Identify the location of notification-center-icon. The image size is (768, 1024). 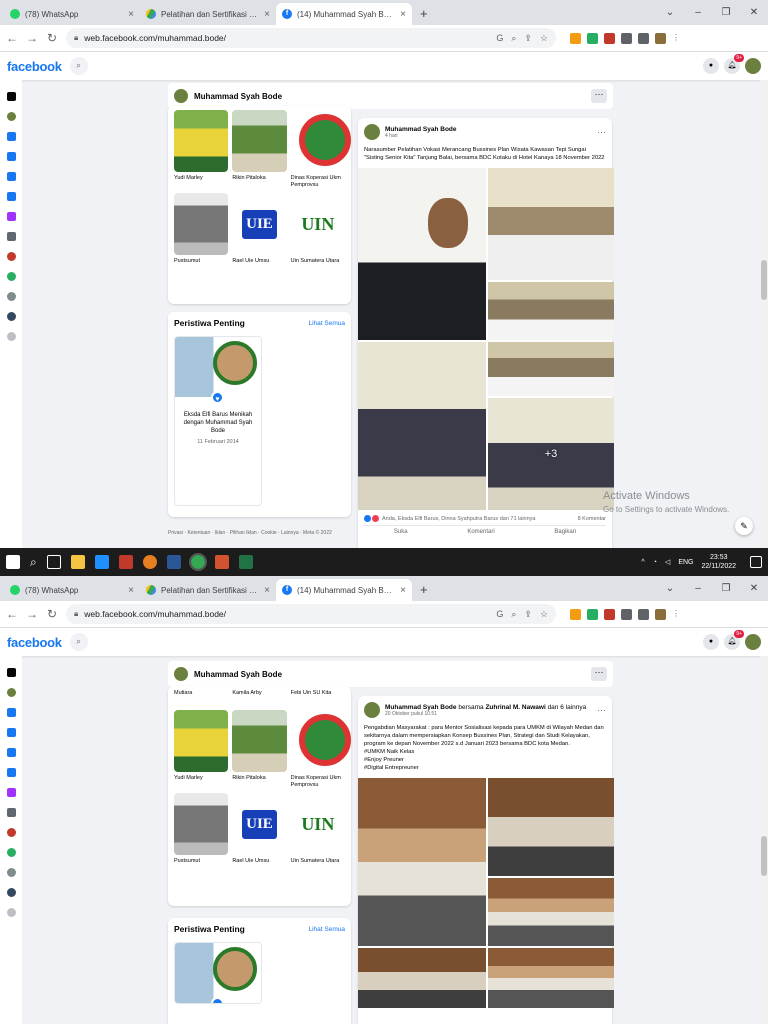
(756, 562).